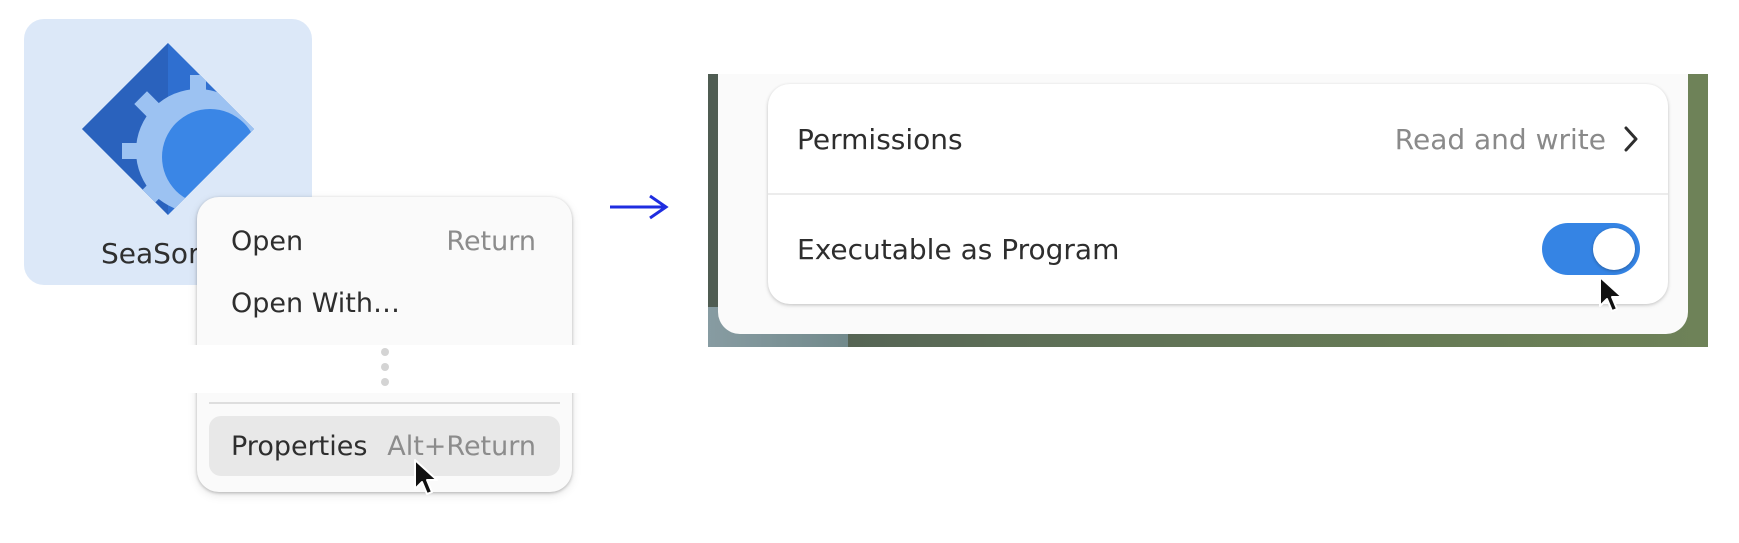  Describe the element at coordinates (385, 370) in the screenshot. I see `vertical-ellipsis-icon` at that location.